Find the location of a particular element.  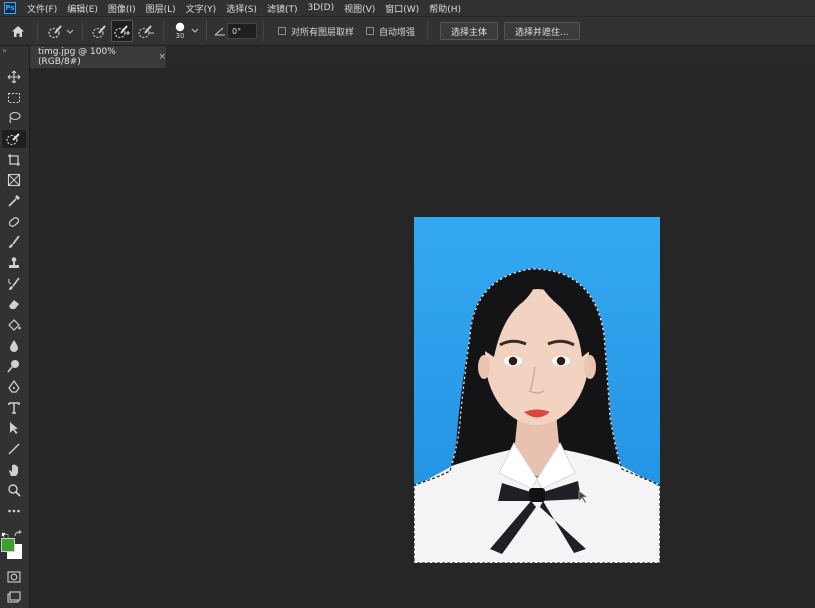

lasso-icon is located at coordinates (14, 118).